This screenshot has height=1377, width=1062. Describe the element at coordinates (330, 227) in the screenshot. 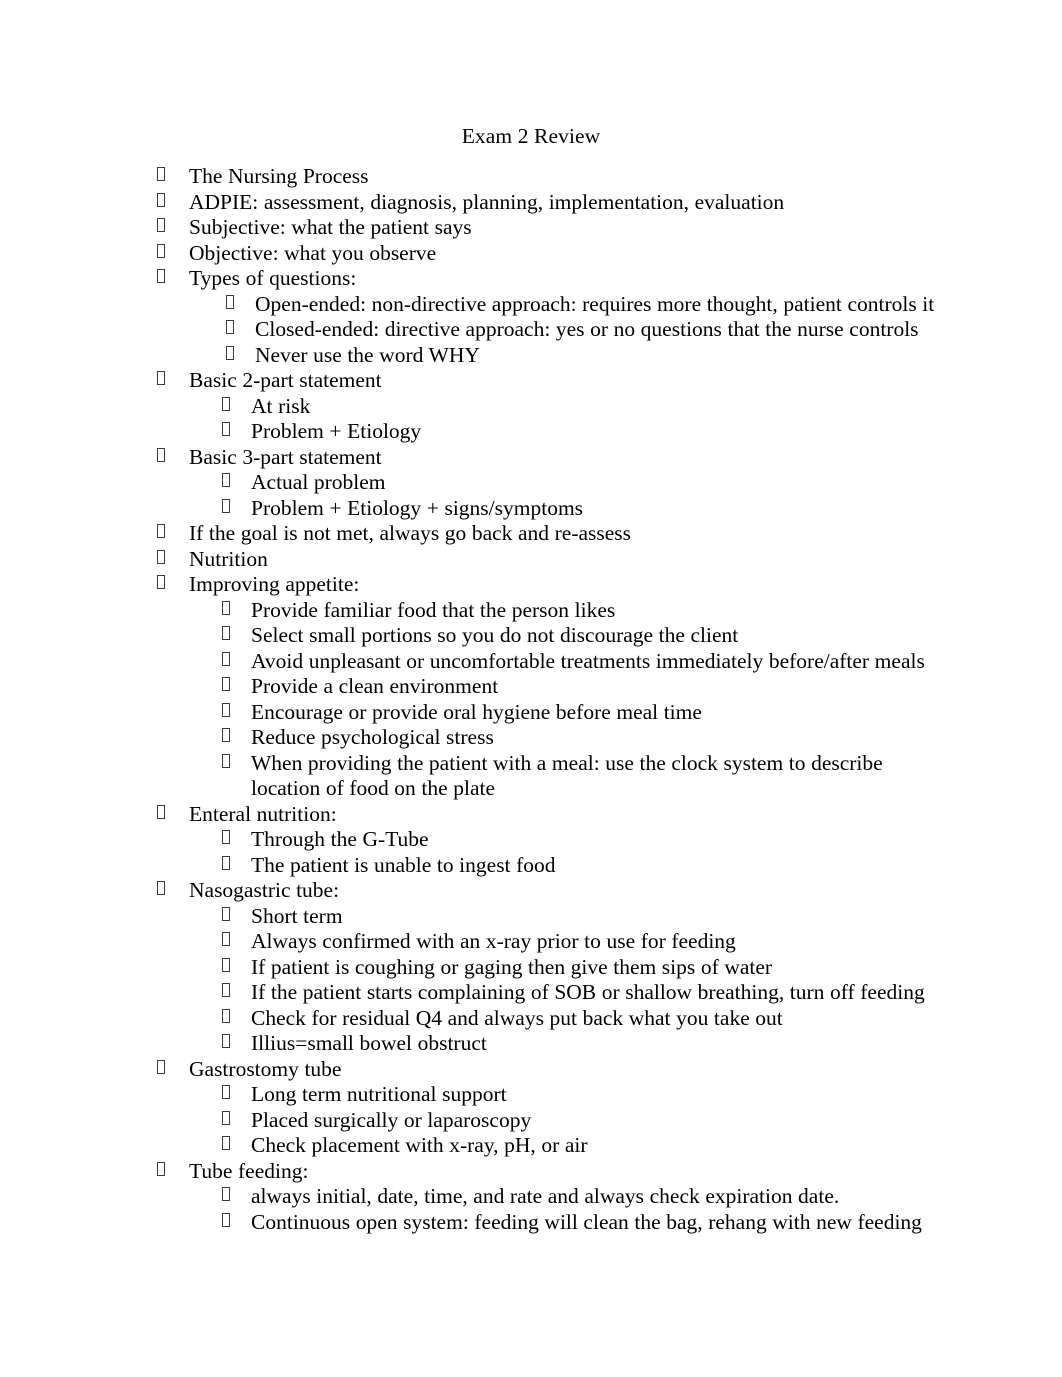

I see `outline-item-label: Subjective: what the patient says` at that location.